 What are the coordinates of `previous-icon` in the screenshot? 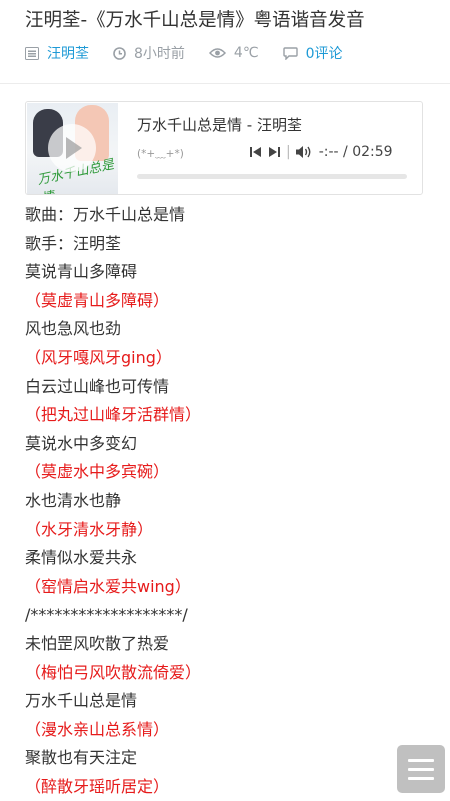 It's located at (256, 152).